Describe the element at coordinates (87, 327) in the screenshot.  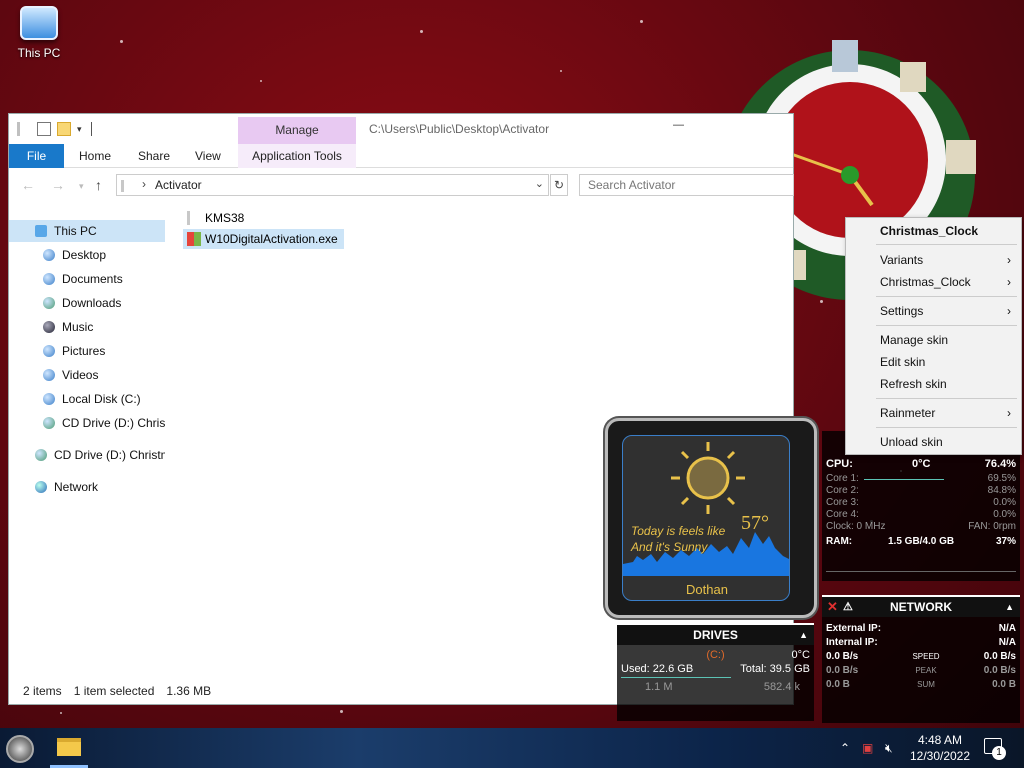
I see `nav-item-music: Music` at that location.